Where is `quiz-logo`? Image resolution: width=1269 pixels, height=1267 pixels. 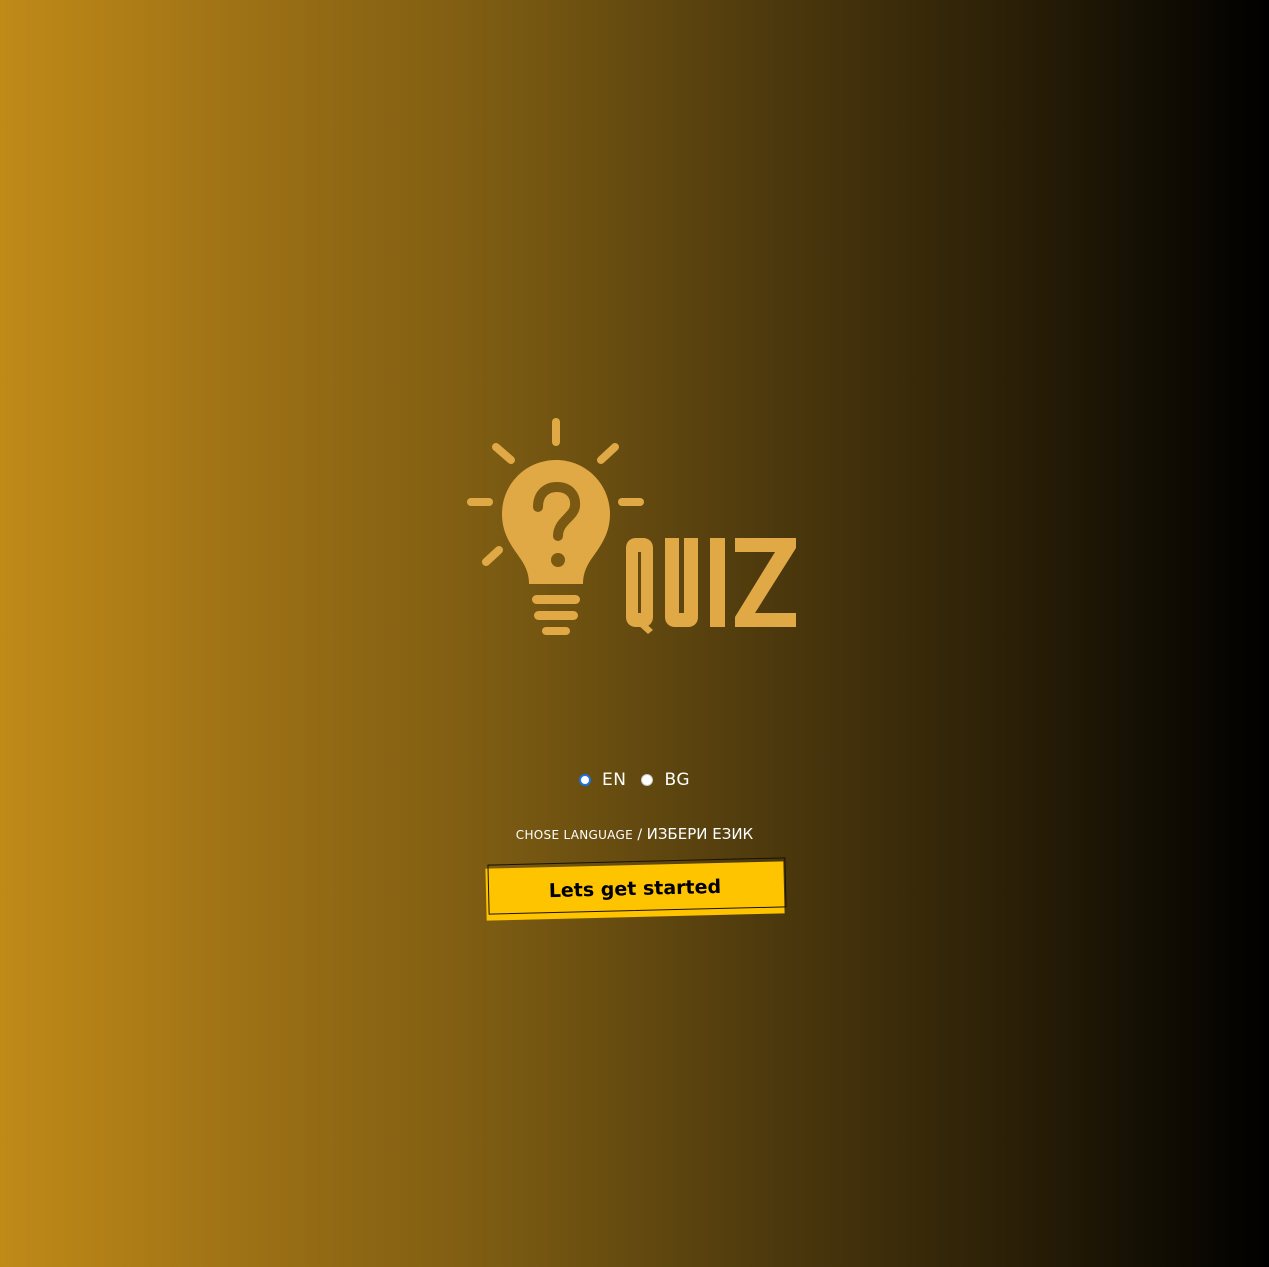
quiz-logo is located at coordinates (632, 529).